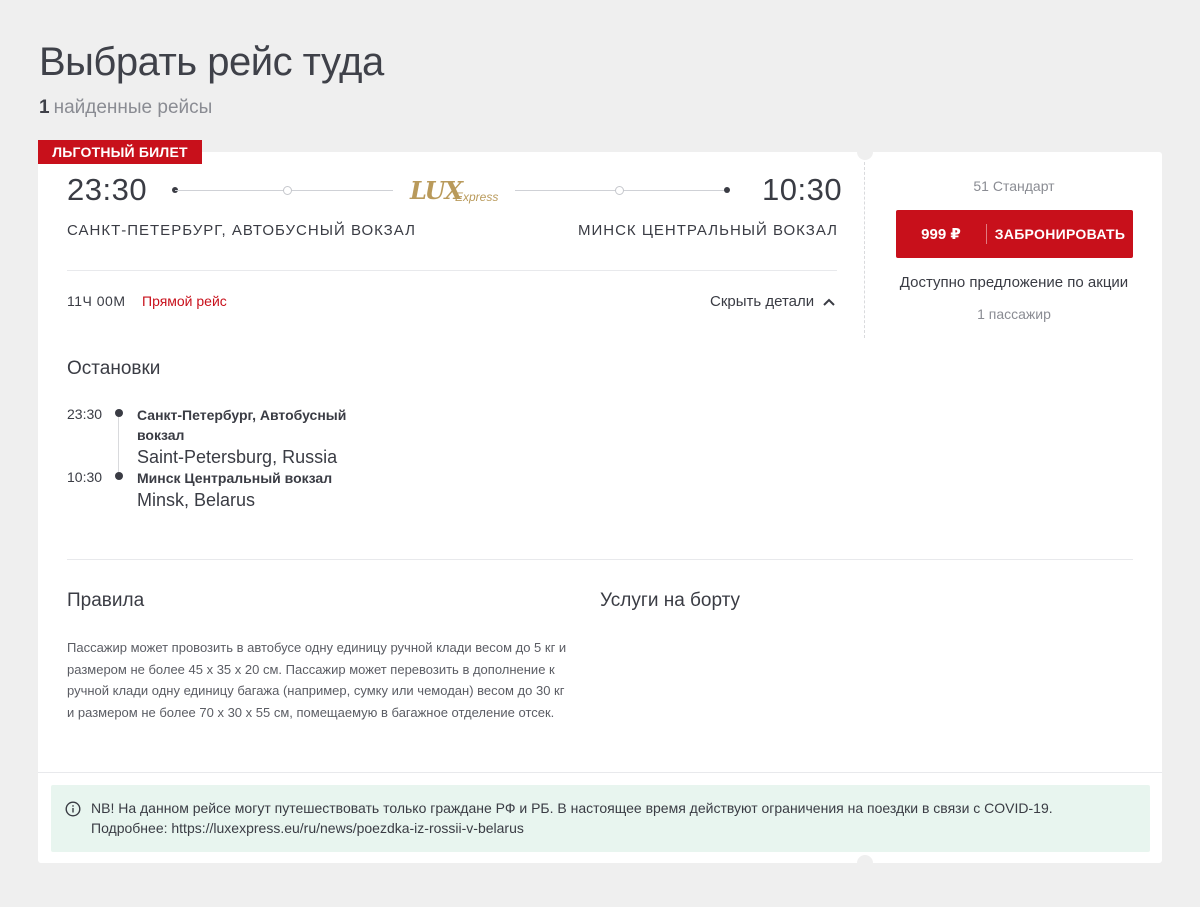  Describe the element at coordinates (829, 302) in the screenshot. I see `chevron-up-icon` at that location.